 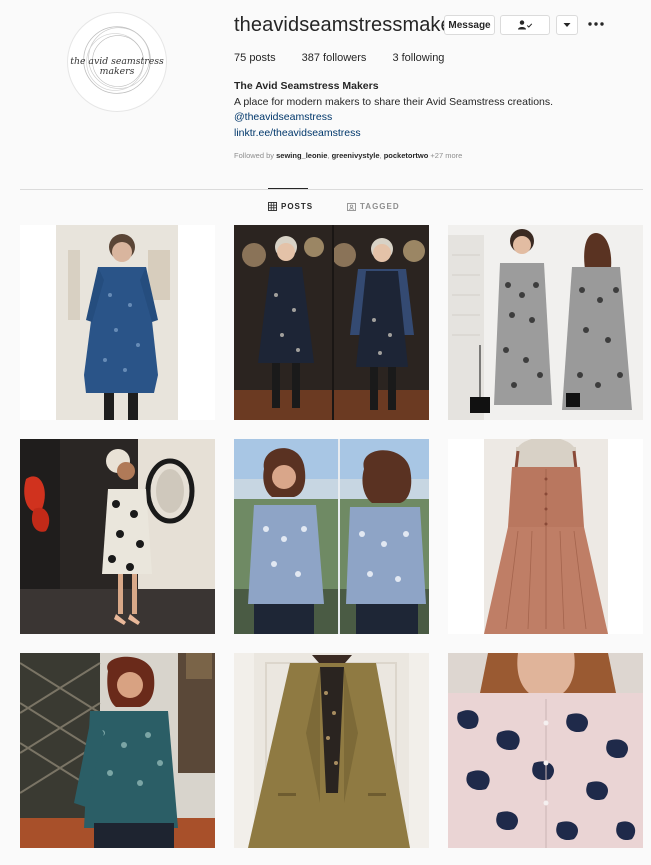 I want to click on message-button: Message, so click(x=469, y=25).